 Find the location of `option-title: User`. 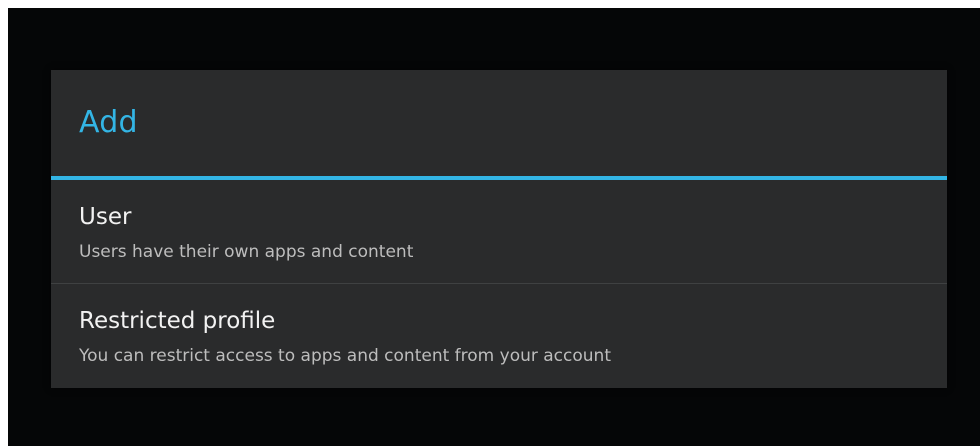

option-title: User is located at coordinates (105, 217).